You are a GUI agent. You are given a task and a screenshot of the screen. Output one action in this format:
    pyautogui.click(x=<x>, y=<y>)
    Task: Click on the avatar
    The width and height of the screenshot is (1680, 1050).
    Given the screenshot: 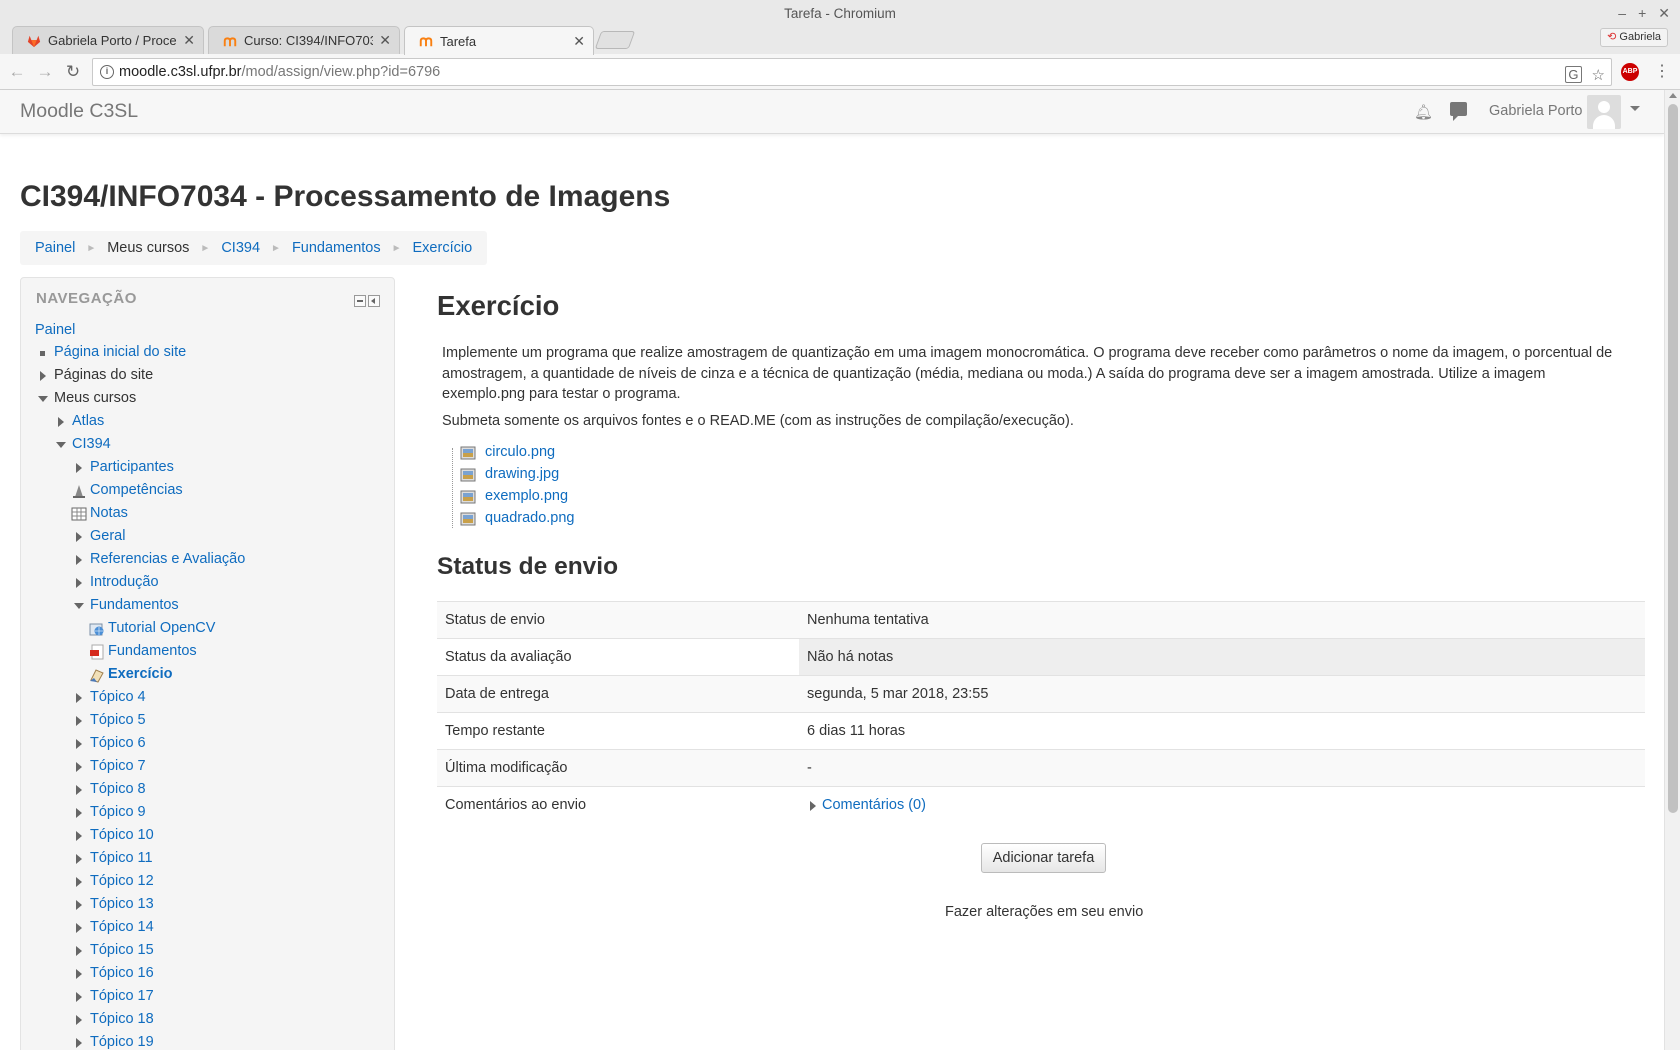 What is the action you would take?
    pyautogui.click(x=1604, y=112)
    